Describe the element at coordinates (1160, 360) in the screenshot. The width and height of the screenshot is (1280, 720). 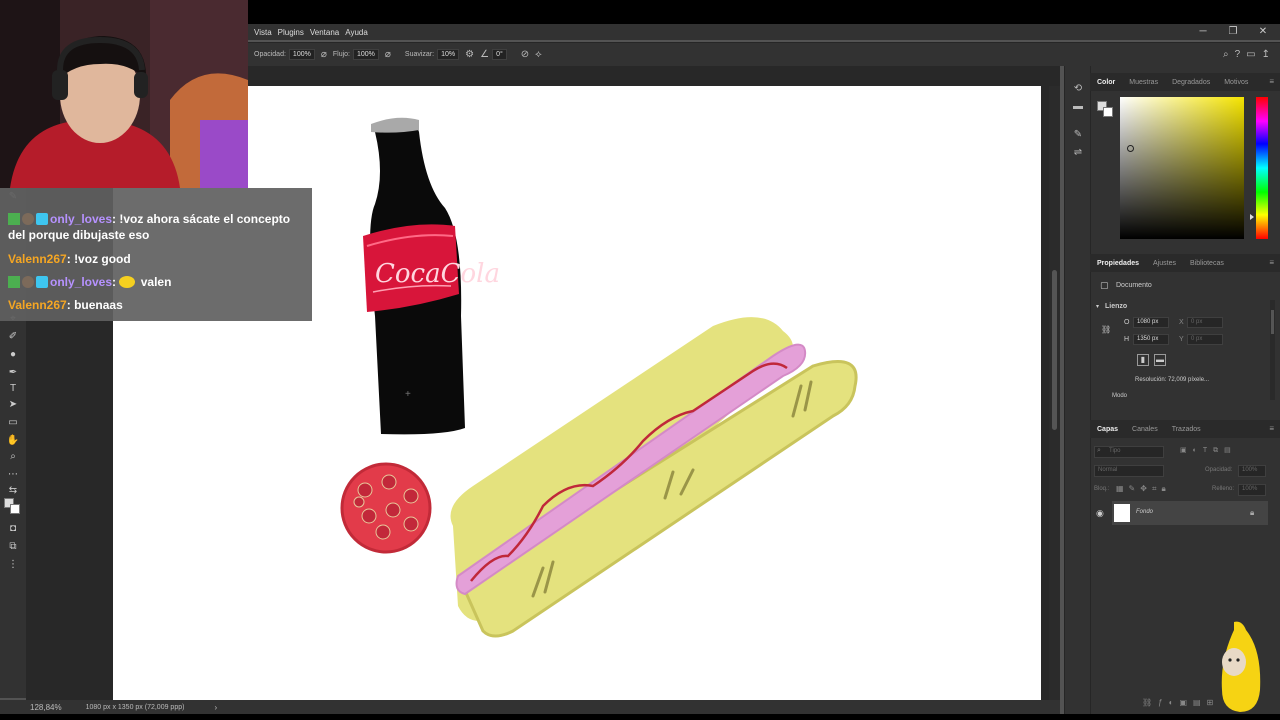
I see `landscape-orientation-icon: ▬` at that location.